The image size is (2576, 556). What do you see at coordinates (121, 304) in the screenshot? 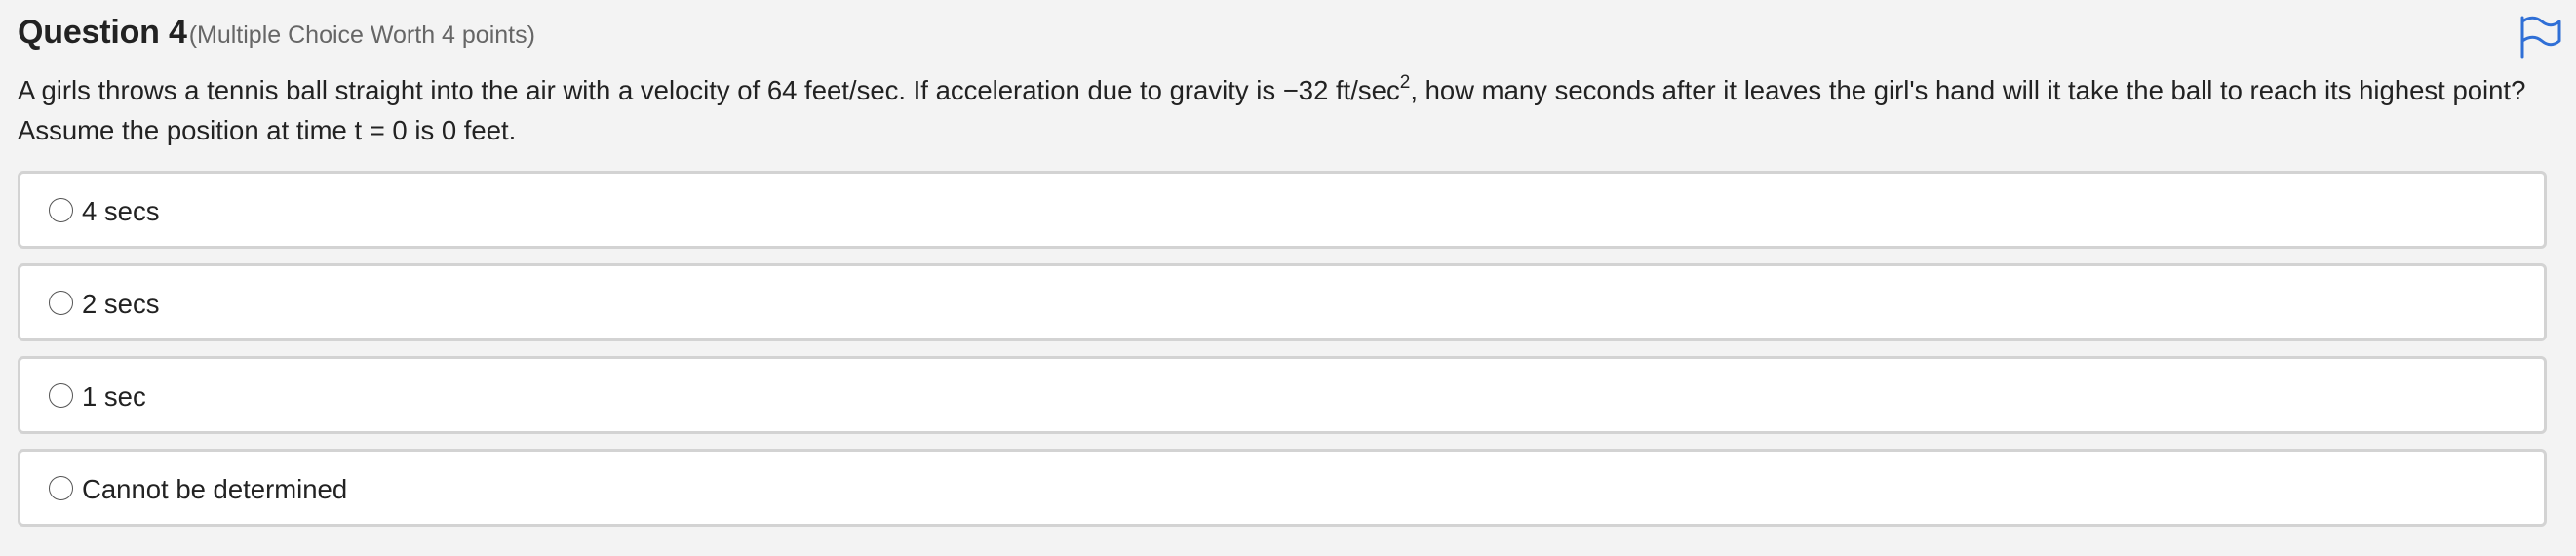
I see `choice-label: 2 secs` at bounding box center [121, 304].